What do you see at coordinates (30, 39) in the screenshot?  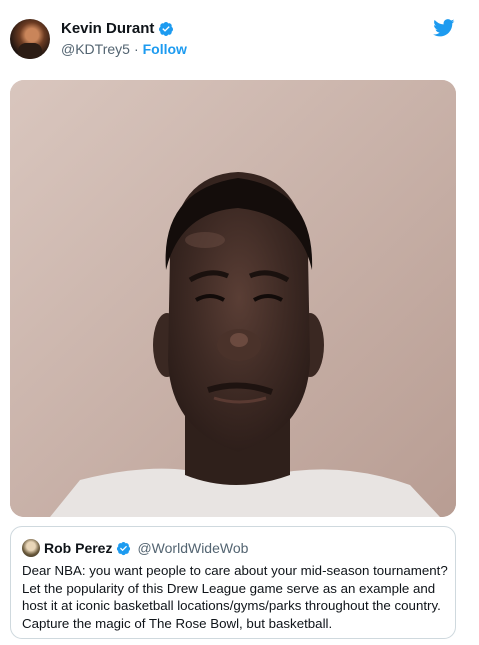 I see `author-avatar` at bounding box center [30, 39].